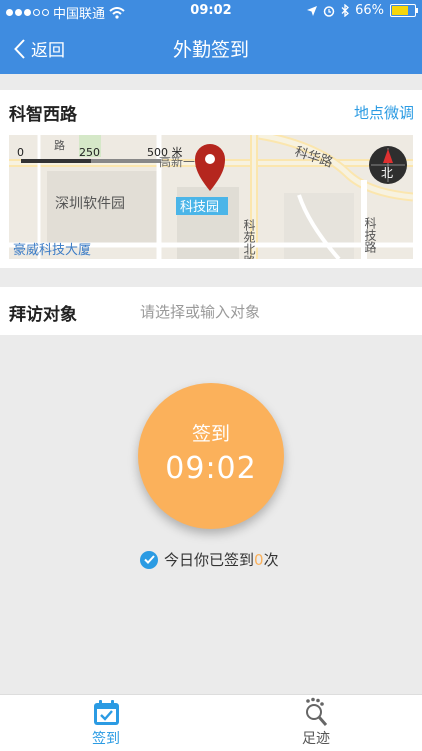 The image size is (422, 751). What do you see at coordinates (52, 250) in the screenshot?
I see `building-poi-label: 豪威科技大厦` at bounding box center [52, 250].